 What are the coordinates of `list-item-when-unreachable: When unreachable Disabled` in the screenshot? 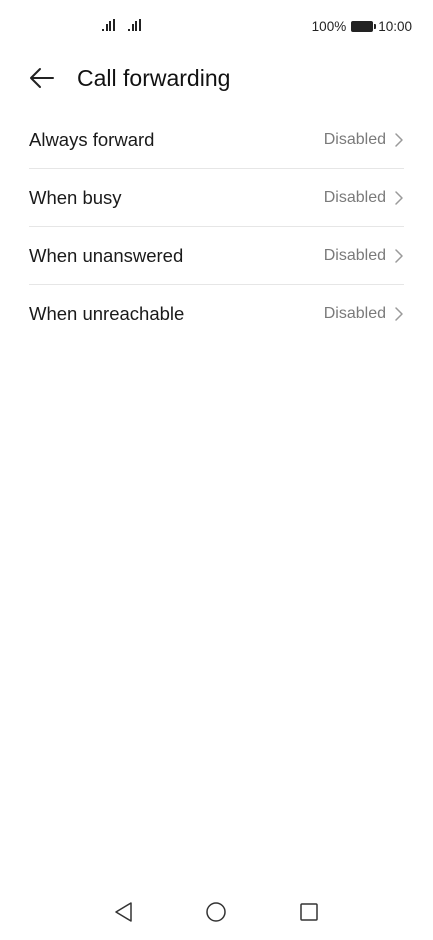 It's located at (216, 314).